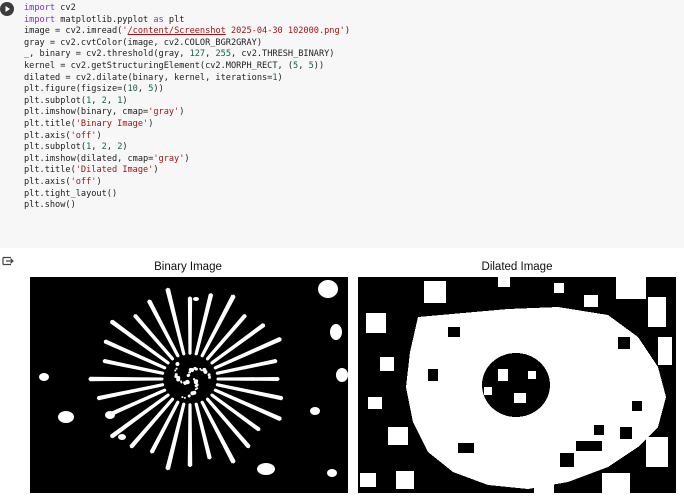 The width and height of the screenshot is (684, 503). What do you see at coordinates (517, 267) in the screenshot?
I see `dilated-image-title: Dilated Image` at bounding box center [517, 267].